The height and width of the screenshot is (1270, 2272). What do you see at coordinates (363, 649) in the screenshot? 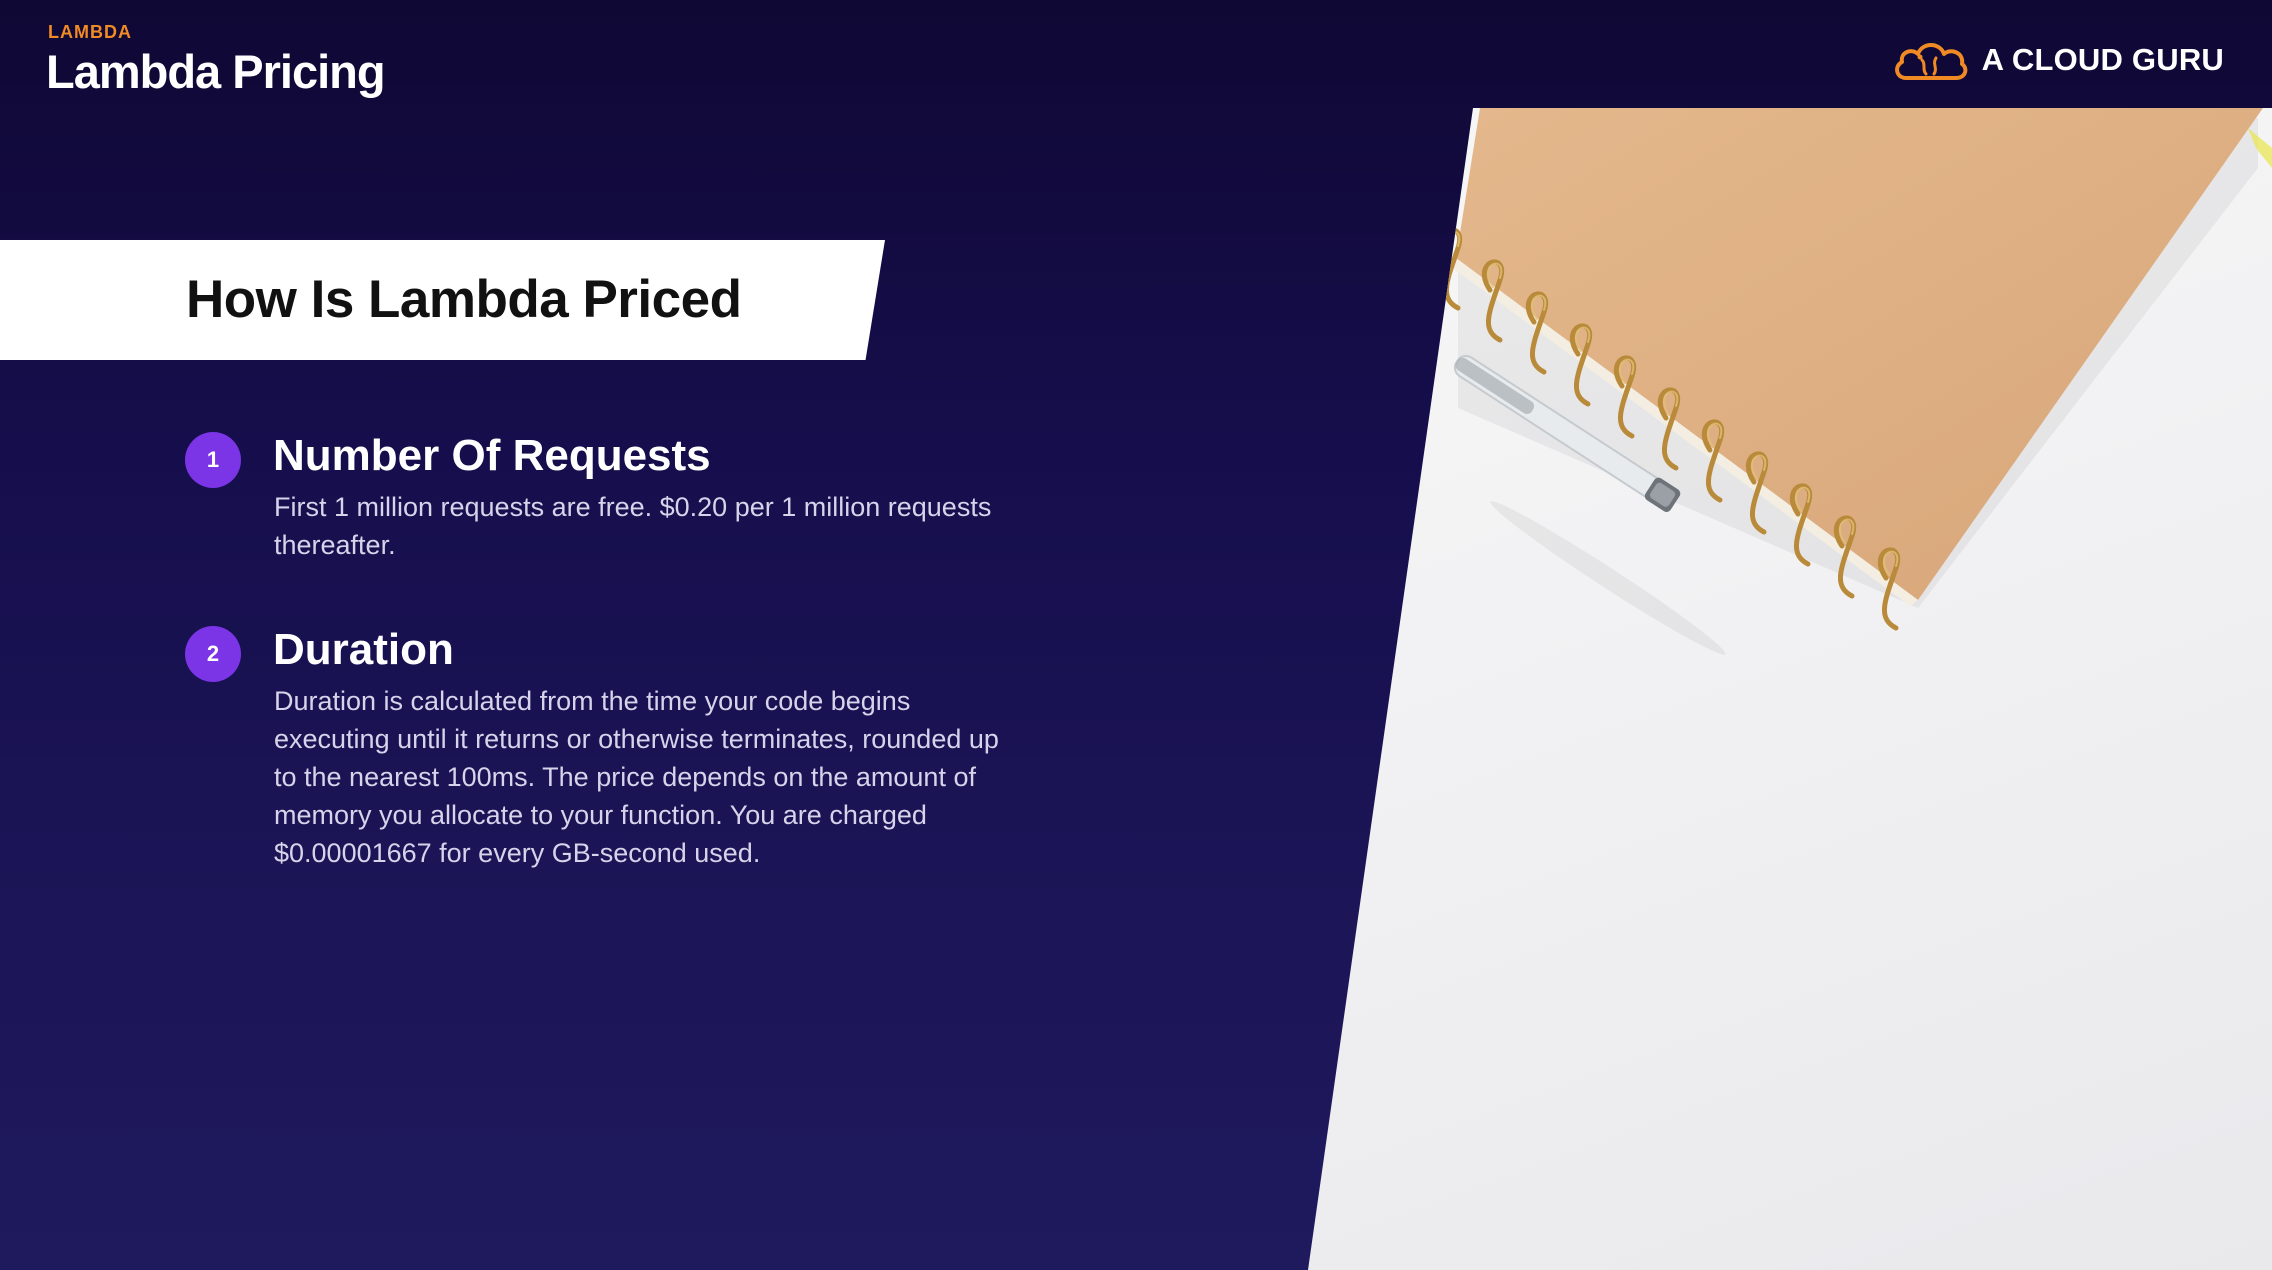
I see `item-title: Duration` at bounding box center [363, 649].